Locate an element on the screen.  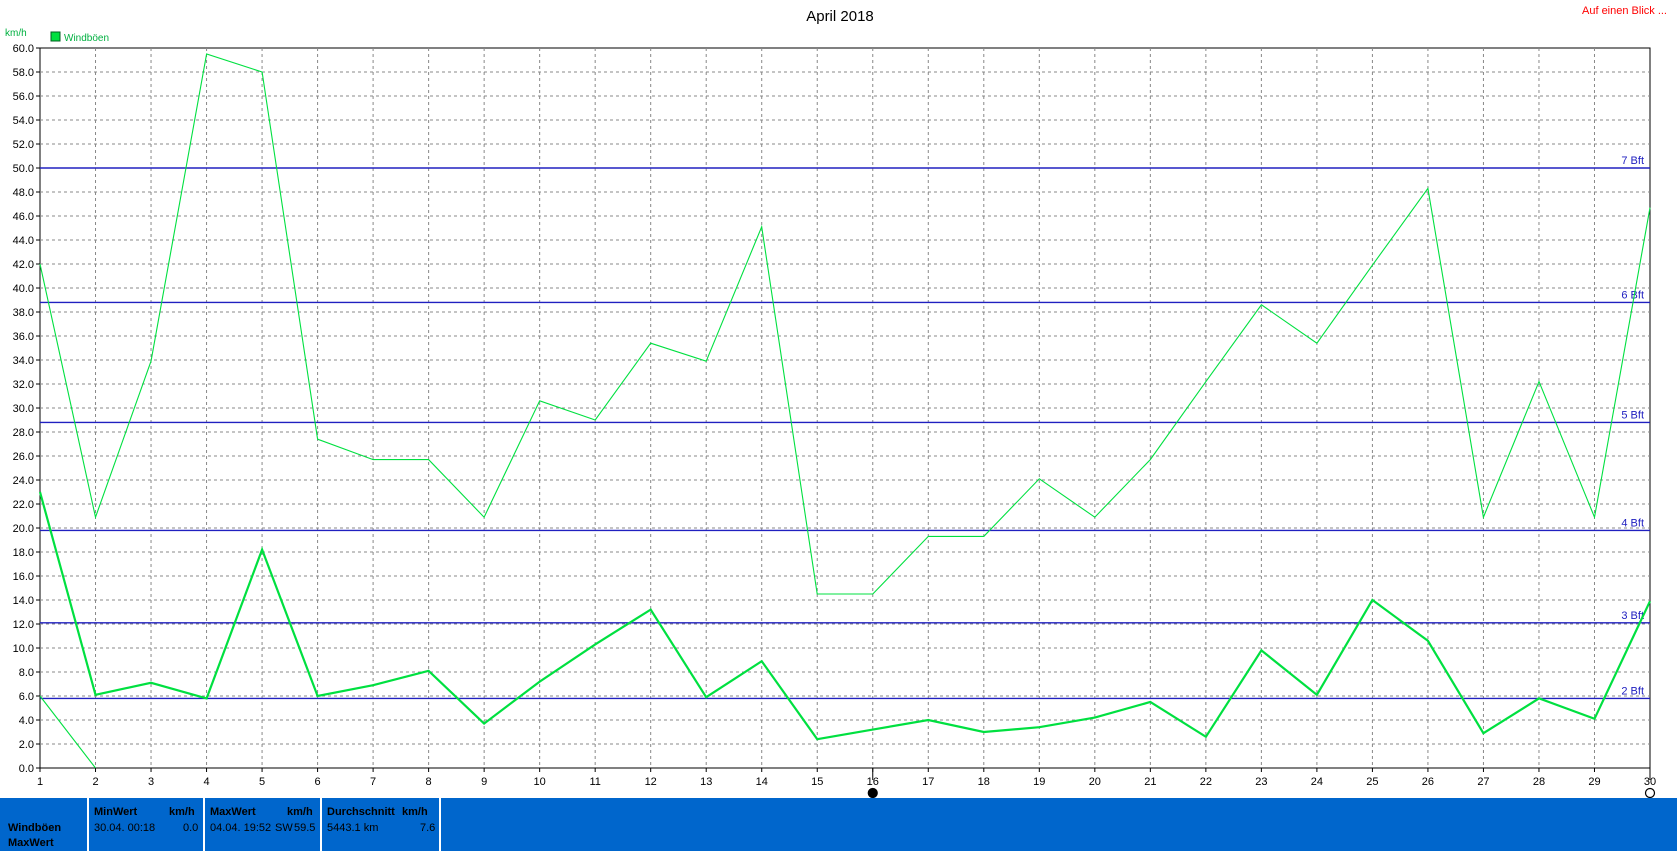
max-value: 59.5 is located at coordinates (305, 828).